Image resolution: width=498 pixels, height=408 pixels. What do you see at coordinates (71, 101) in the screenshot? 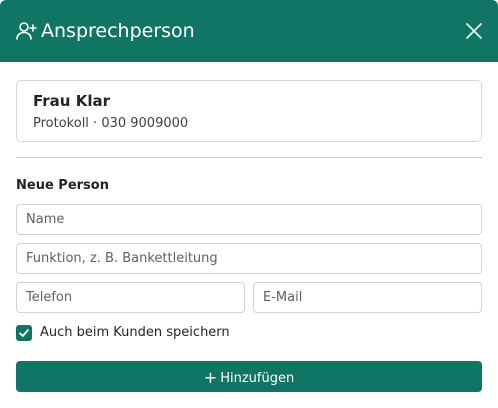
I see `contact-name: Frau Klar` at bounding box center [71, 101].